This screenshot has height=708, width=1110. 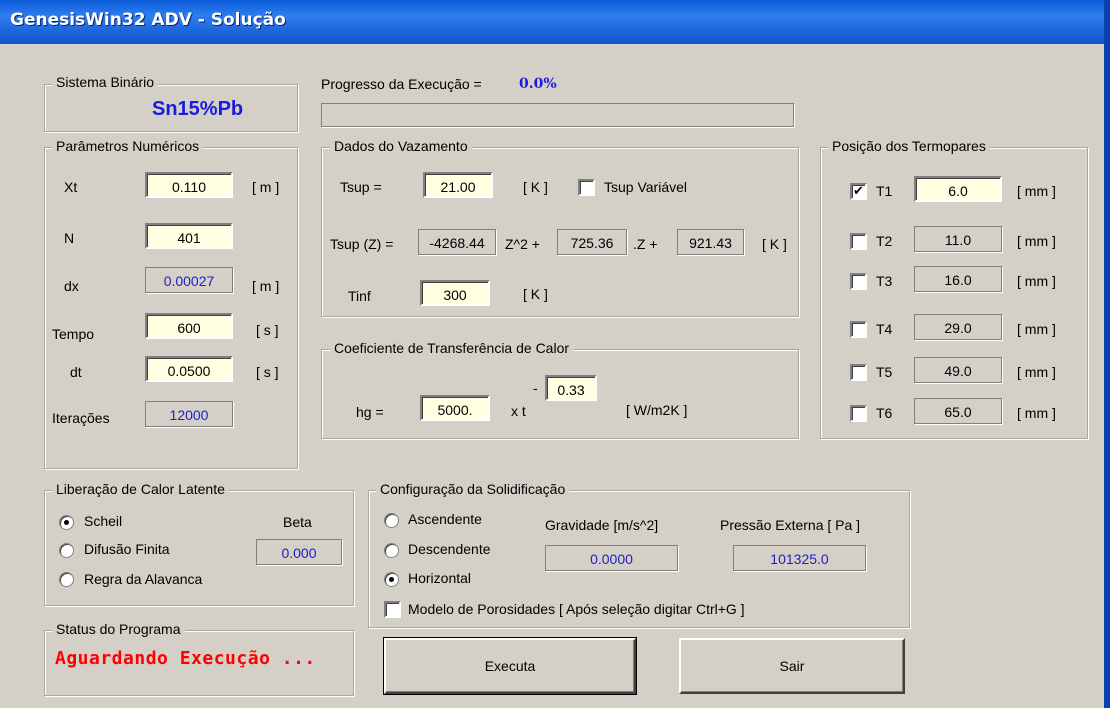 I want to click on descendente-label: Descendente, so click(x=449, y=549).